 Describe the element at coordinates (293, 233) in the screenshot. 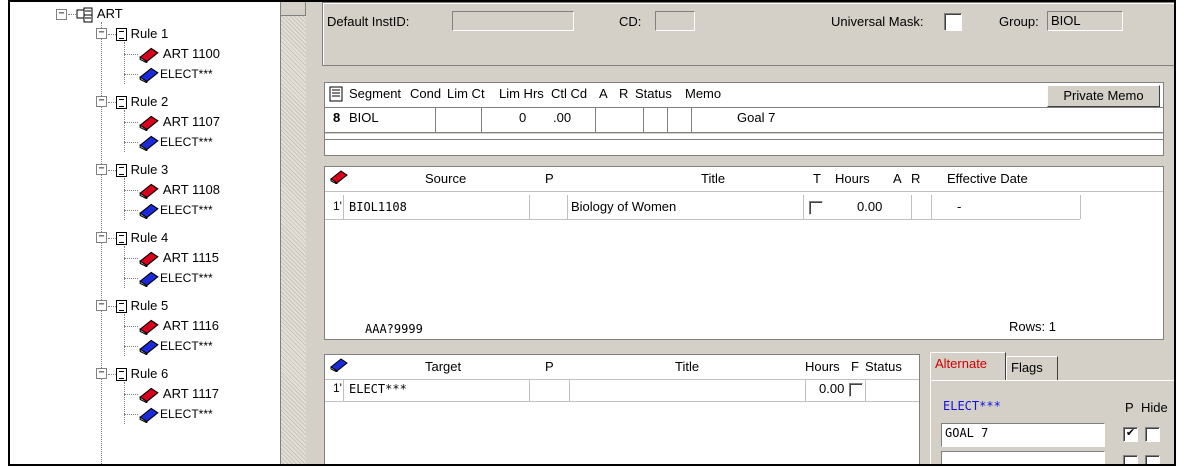

I see `splitter` at that location.